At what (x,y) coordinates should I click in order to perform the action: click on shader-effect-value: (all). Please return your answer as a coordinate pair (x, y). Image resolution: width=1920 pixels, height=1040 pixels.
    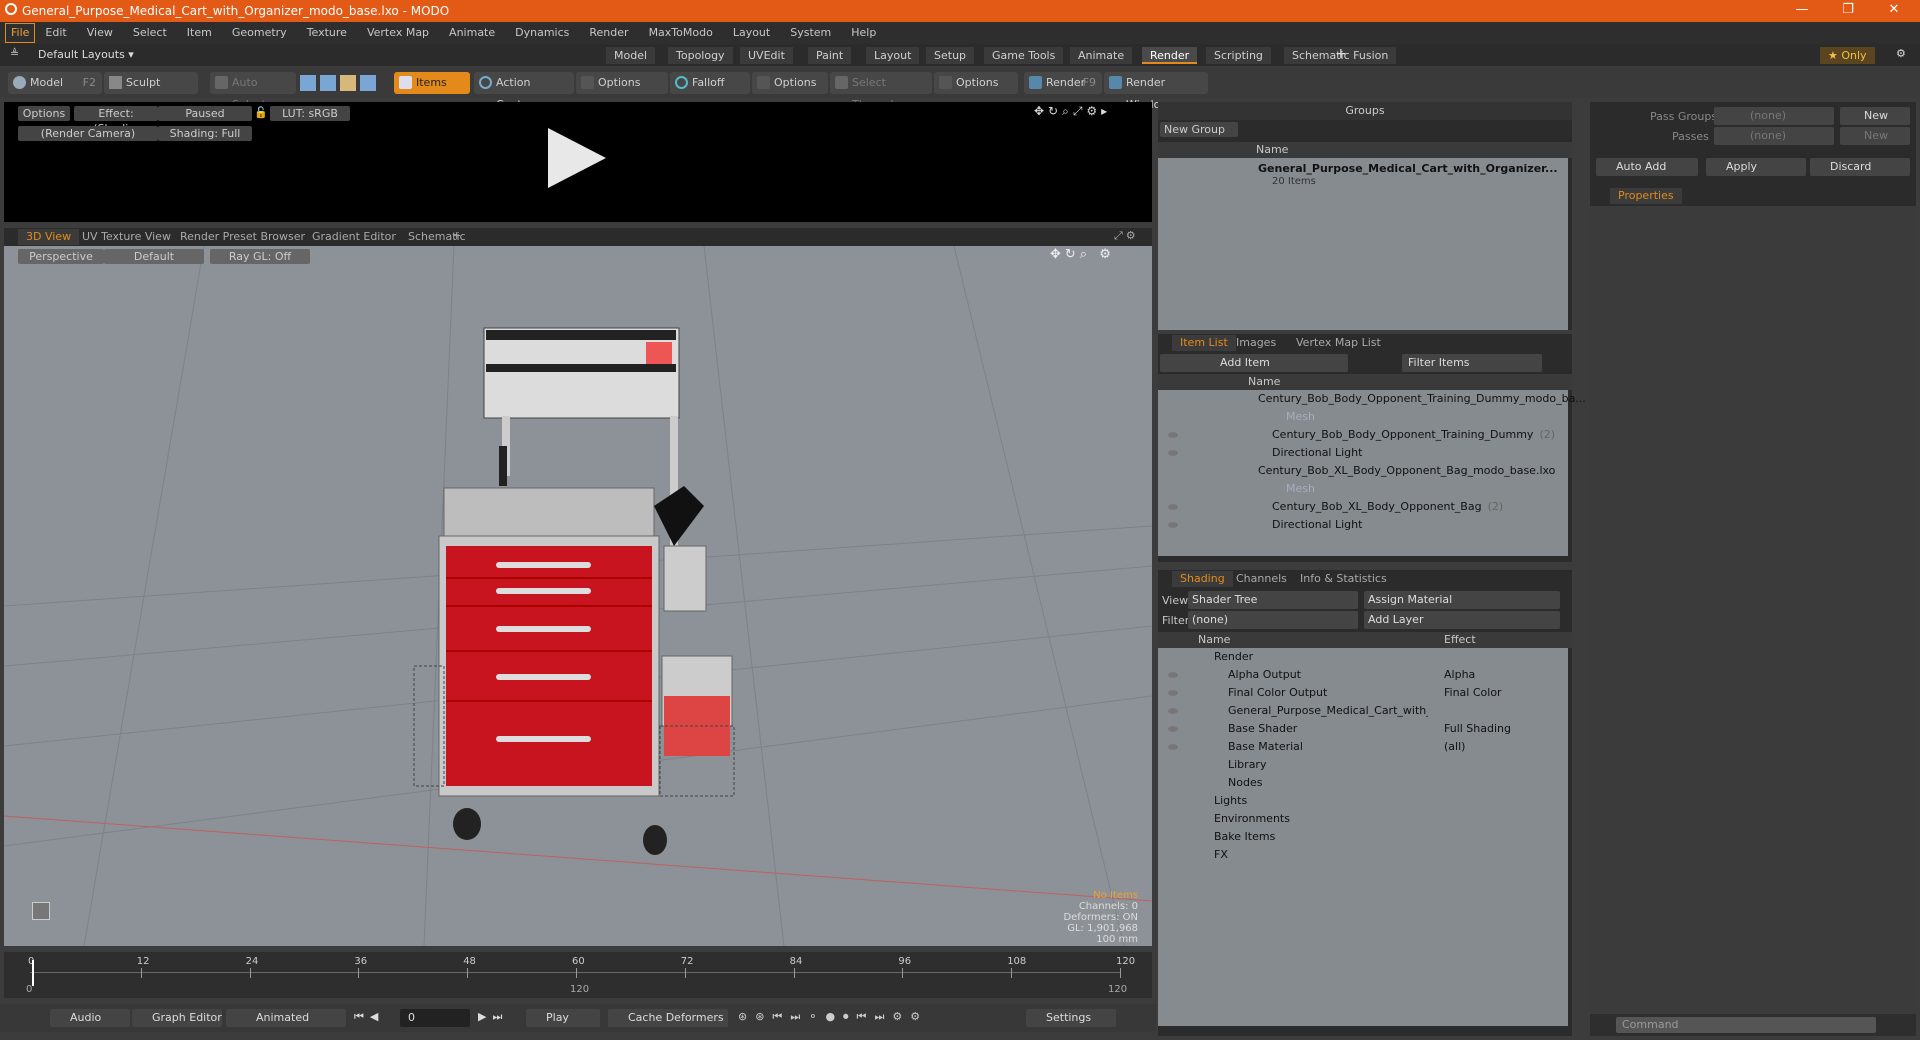
    Looking at the image, I should click on (1454, 747).